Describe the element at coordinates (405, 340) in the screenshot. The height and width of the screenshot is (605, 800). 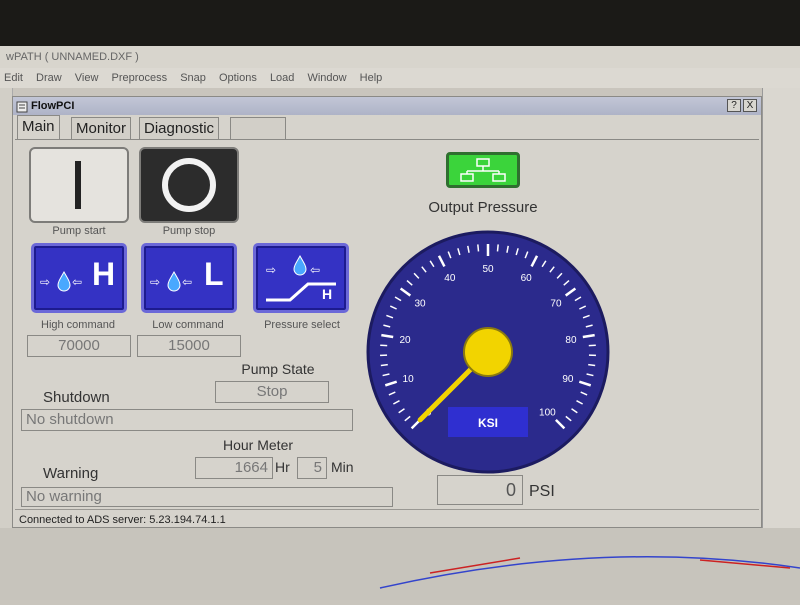
I see `tick-label: 20` at that location.